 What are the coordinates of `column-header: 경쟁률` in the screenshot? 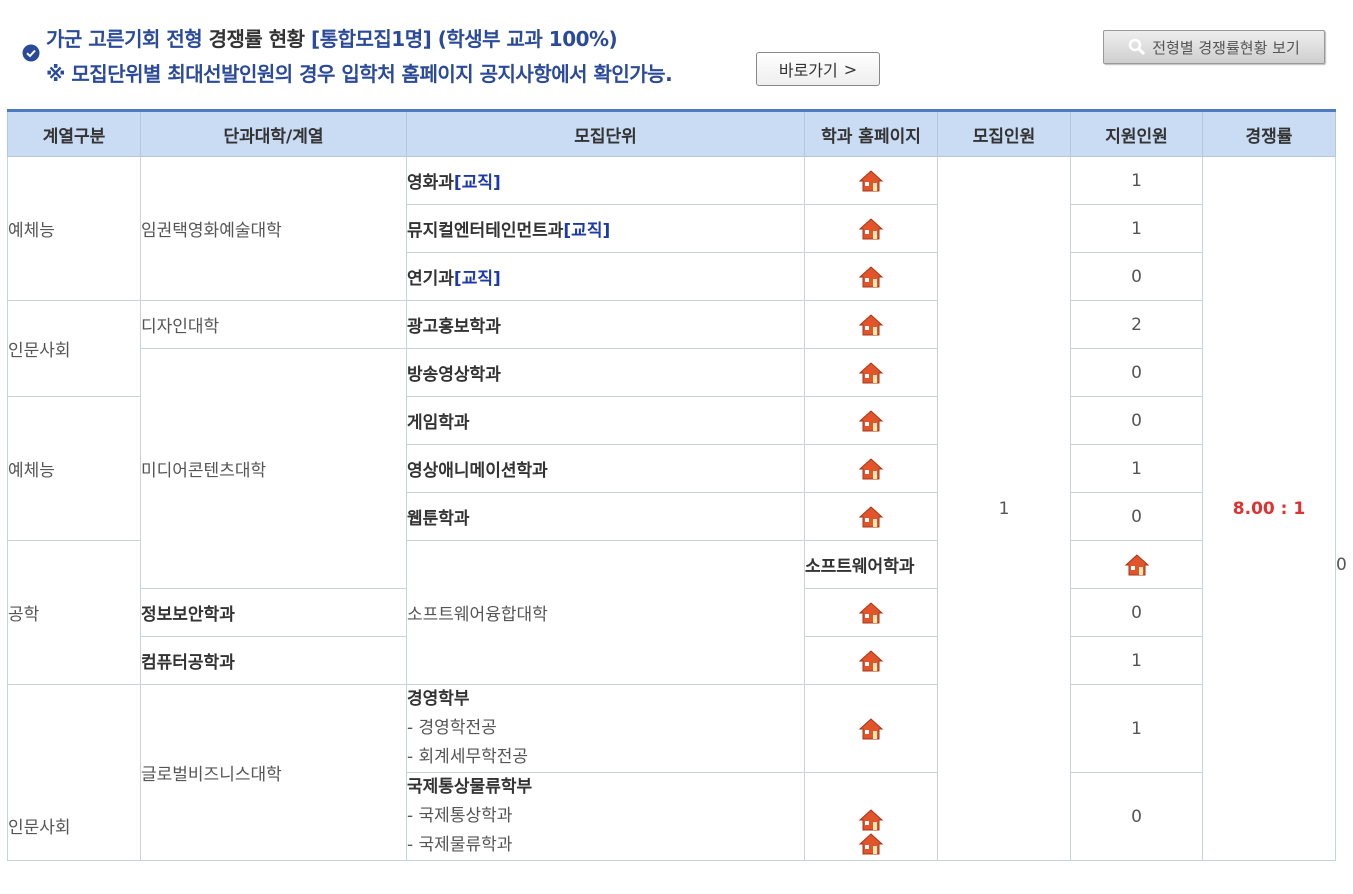 It's located at (1269, 133).